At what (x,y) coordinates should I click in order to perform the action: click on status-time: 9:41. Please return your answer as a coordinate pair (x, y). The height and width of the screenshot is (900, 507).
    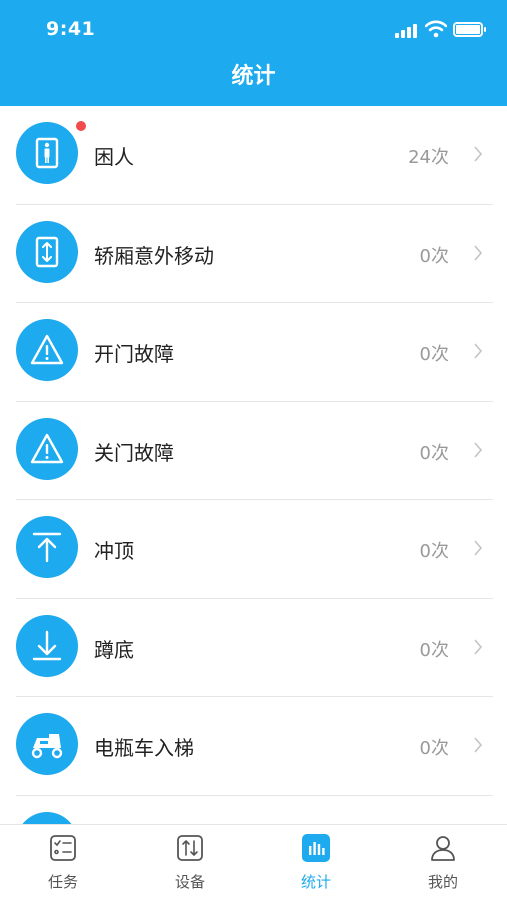
    Looking at the image, I should click on (71, 29).